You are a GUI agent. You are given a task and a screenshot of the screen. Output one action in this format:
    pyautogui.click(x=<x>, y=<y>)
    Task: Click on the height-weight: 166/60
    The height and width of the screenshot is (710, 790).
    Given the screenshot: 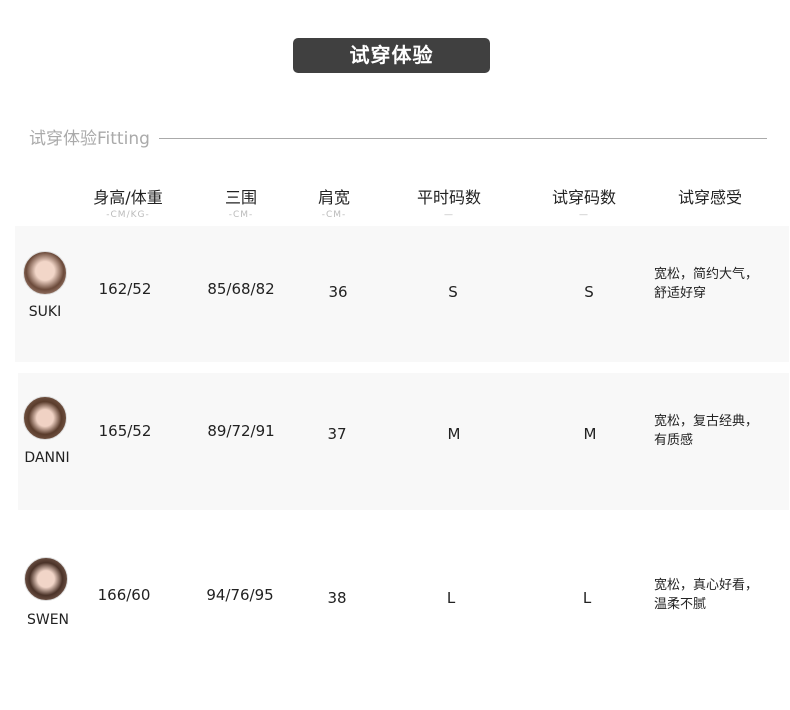 What is the action you would take?
    pyautogui.click(x=124, y=595)
    